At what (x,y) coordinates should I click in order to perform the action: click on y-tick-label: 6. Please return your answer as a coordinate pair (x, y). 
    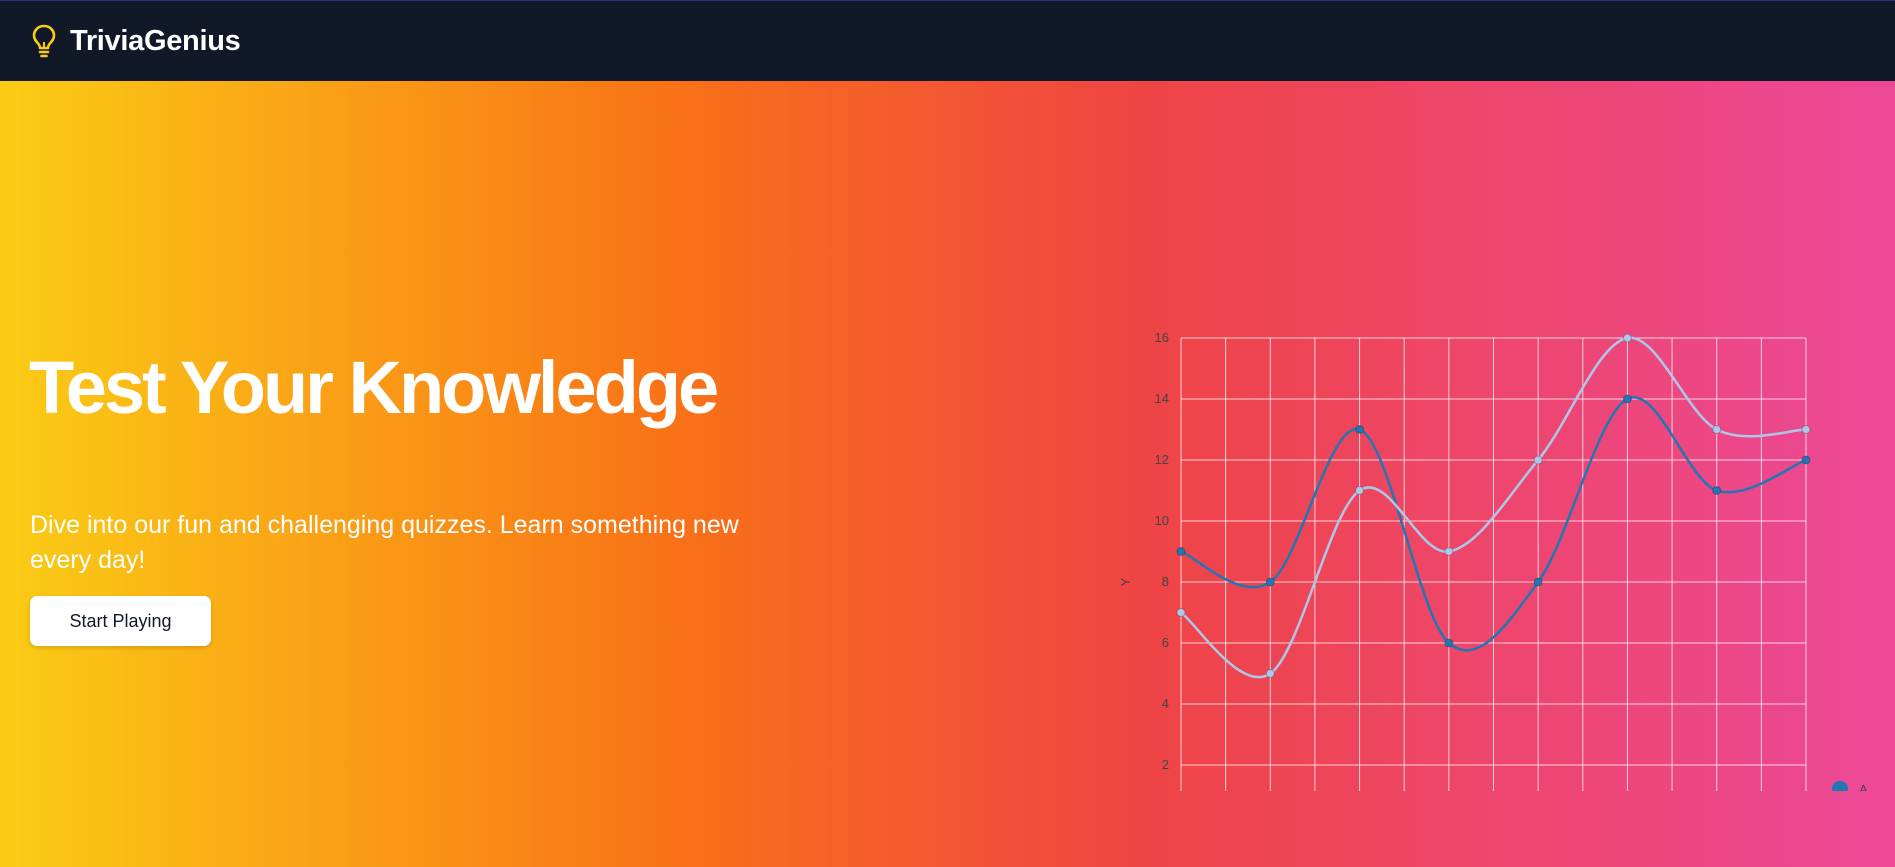
    Looking at the image, I should click on (1165, 642).